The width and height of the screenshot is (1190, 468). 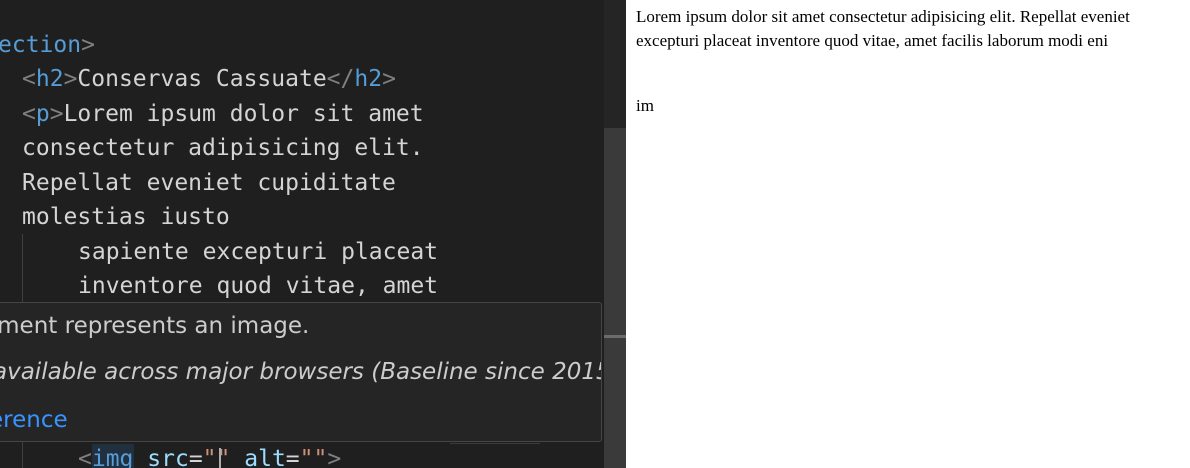 I want to click on paragraph-text: Lorem ipsum dolor sit amet, so click(x=243, y=114).